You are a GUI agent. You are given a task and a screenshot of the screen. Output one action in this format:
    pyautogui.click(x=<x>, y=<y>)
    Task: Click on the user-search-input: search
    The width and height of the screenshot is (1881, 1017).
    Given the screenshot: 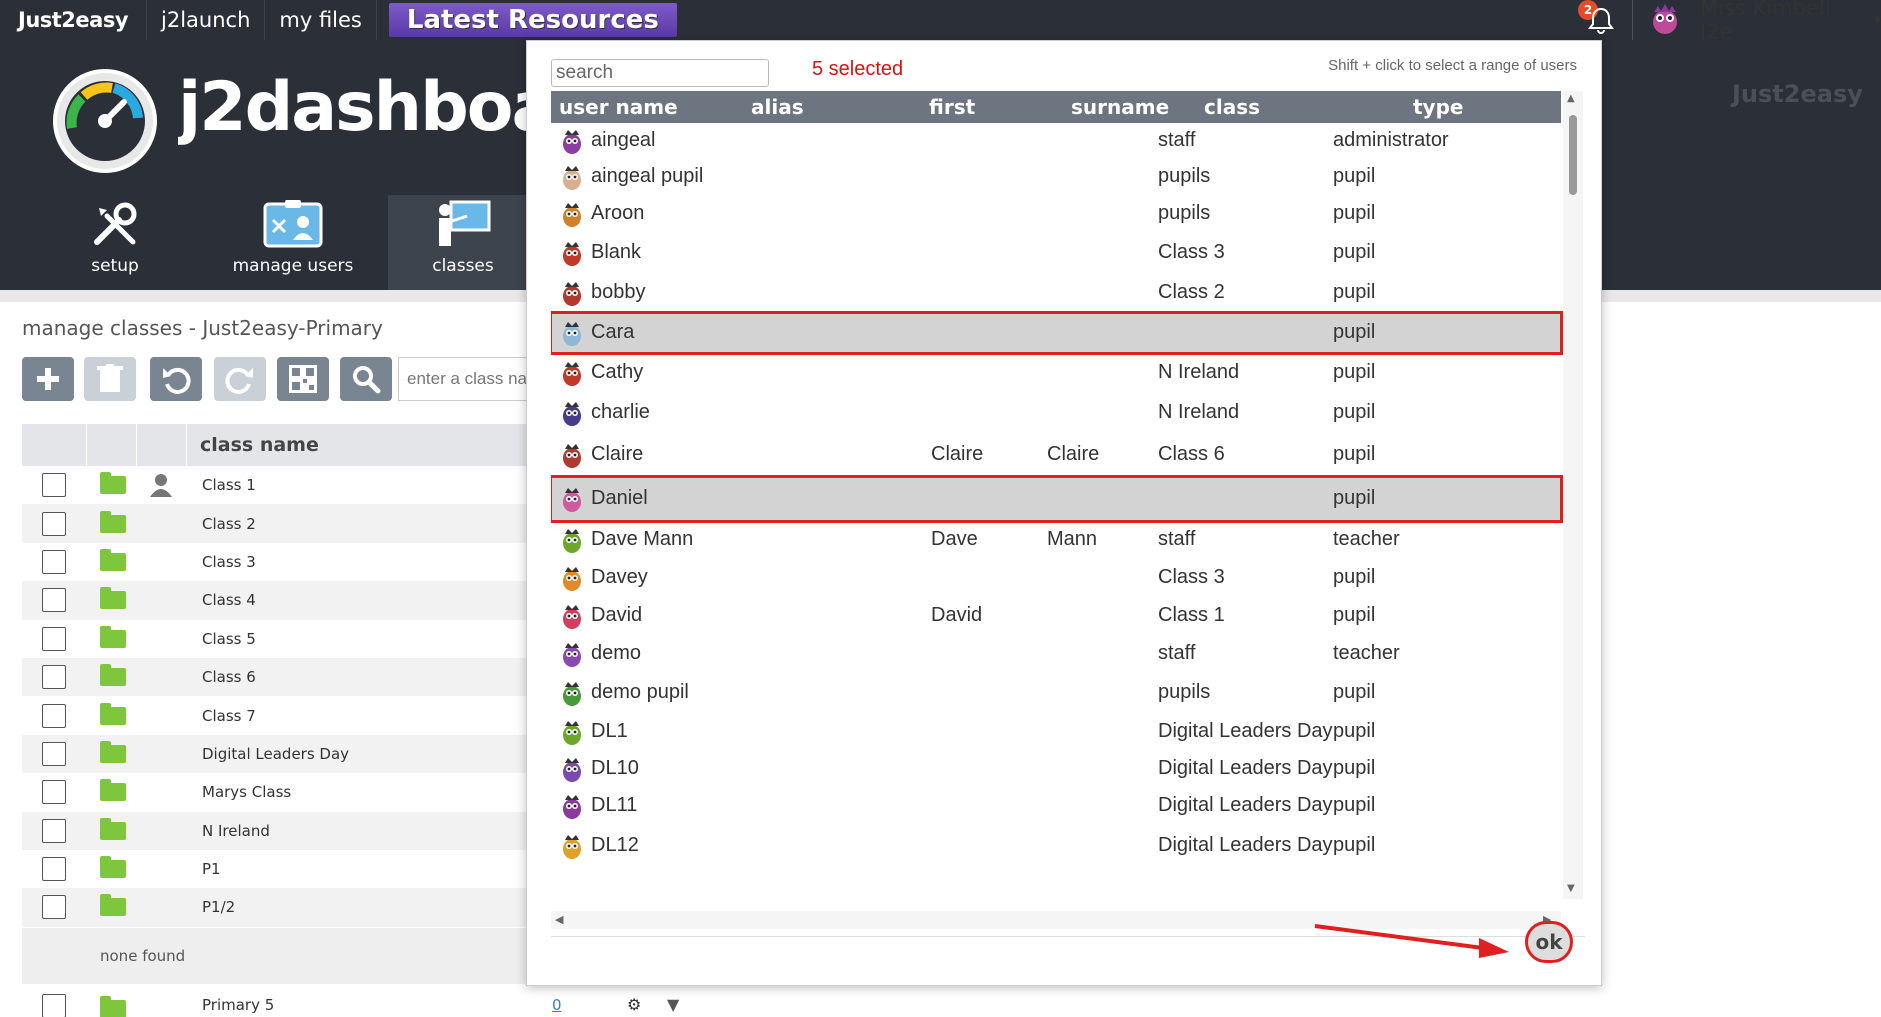 What is the action you would take?
    pyautogui.click(x=660, y=73)
    